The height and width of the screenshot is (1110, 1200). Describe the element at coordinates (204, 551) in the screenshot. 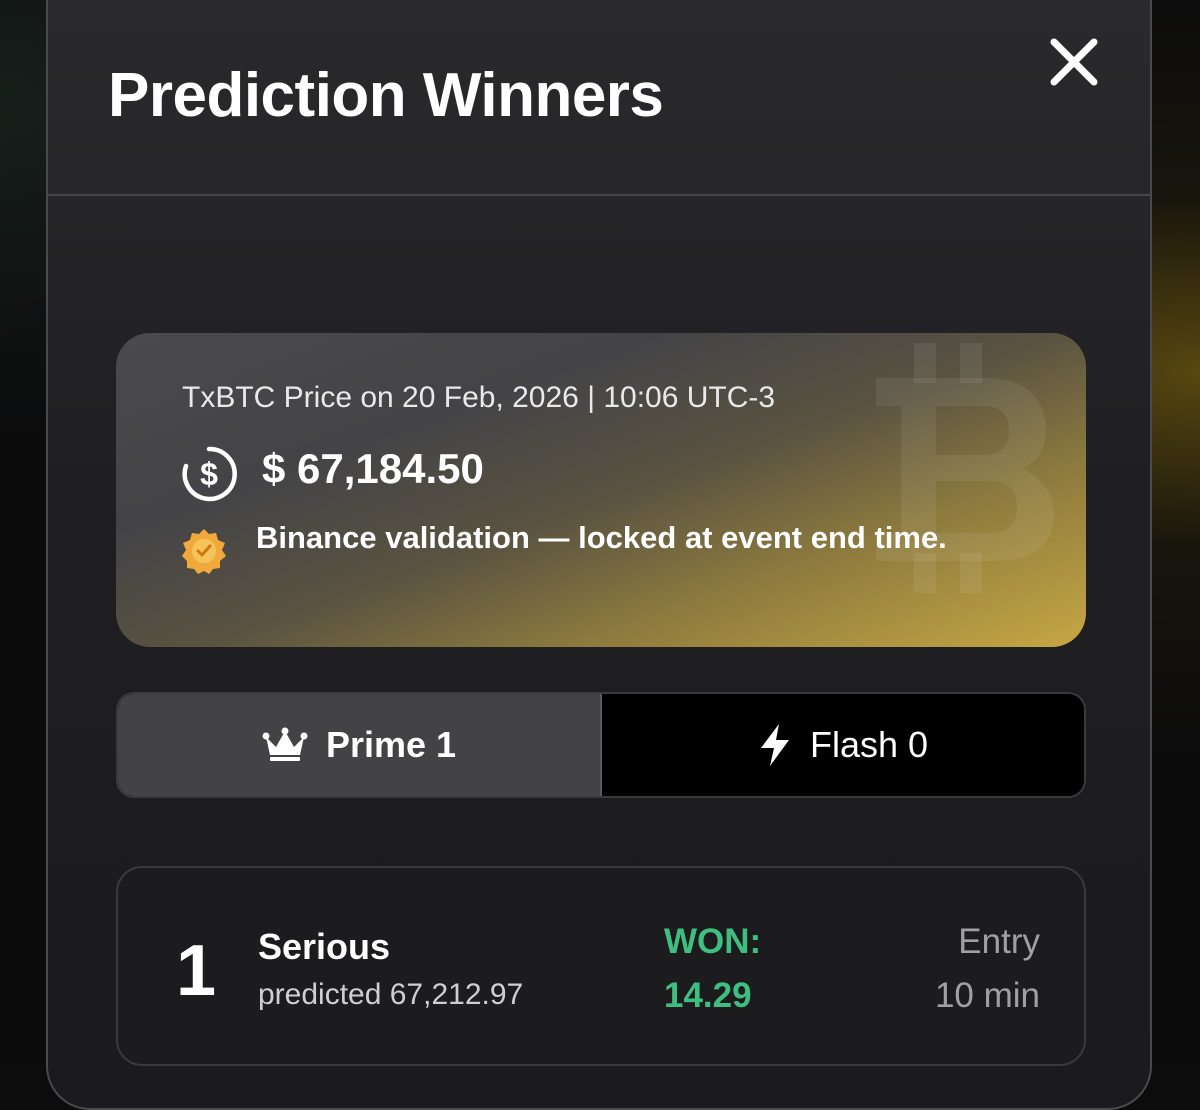

I see `verified-badge-icon` at that location.